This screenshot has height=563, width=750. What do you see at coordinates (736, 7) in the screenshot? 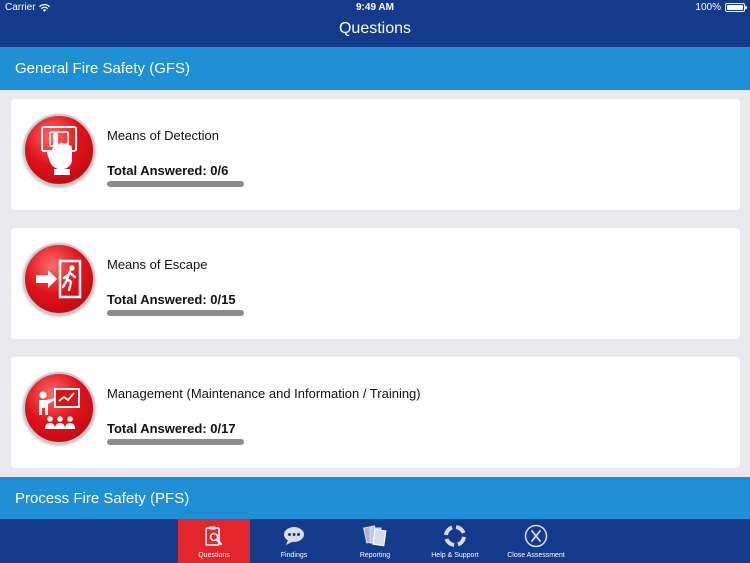
I see `battery-icon` at bounding box center [736, 7].